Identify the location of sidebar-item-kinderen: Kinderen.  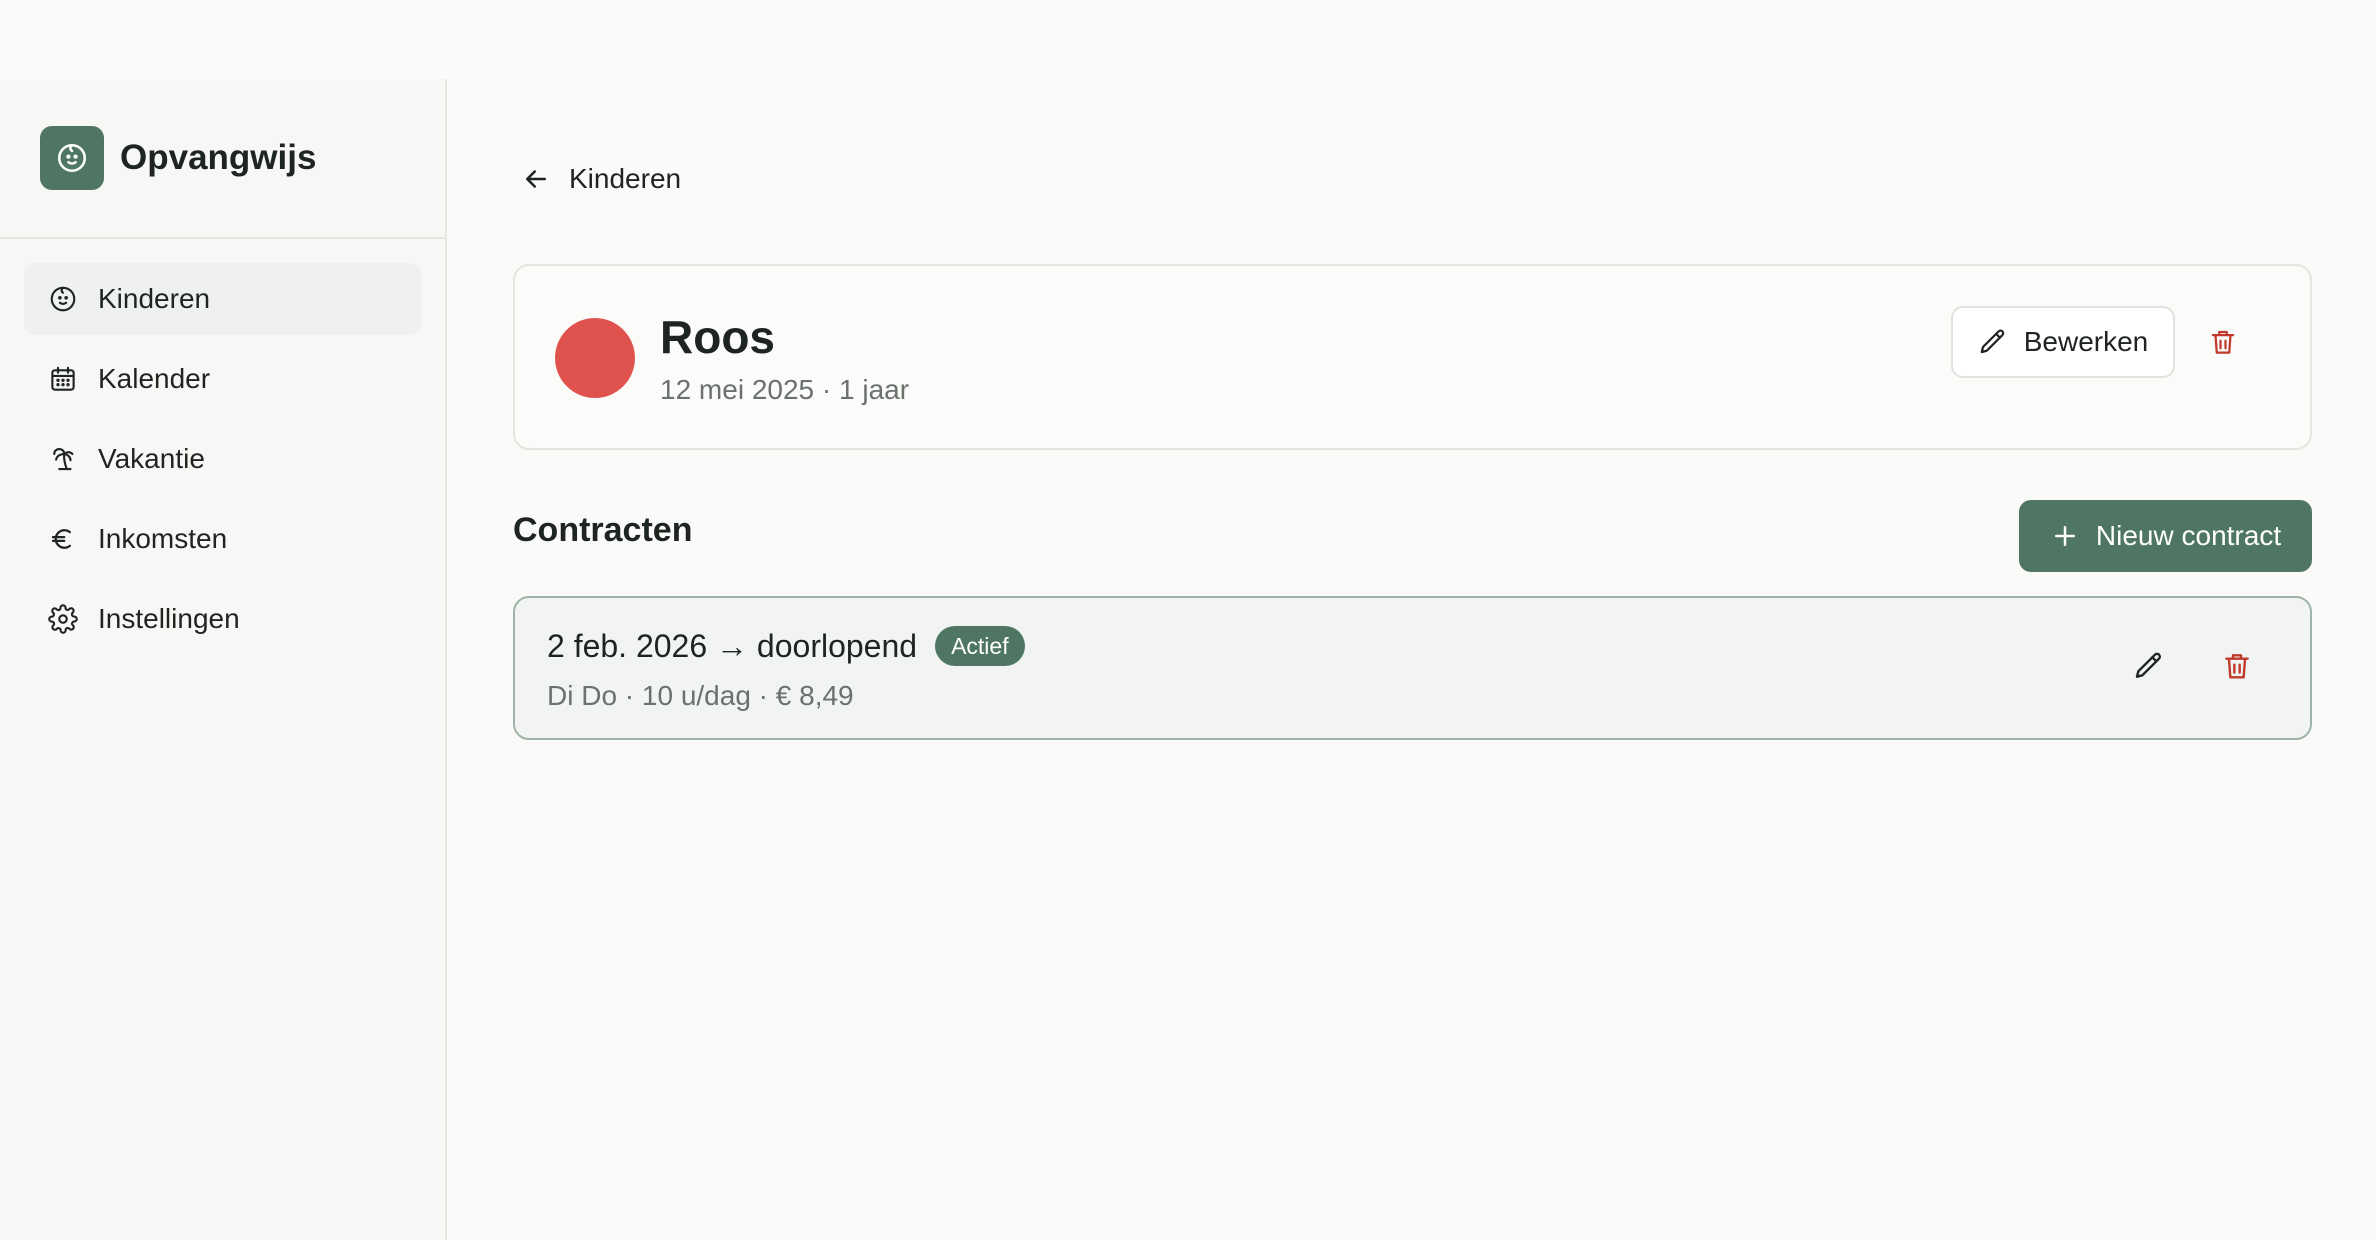
(222, 299).